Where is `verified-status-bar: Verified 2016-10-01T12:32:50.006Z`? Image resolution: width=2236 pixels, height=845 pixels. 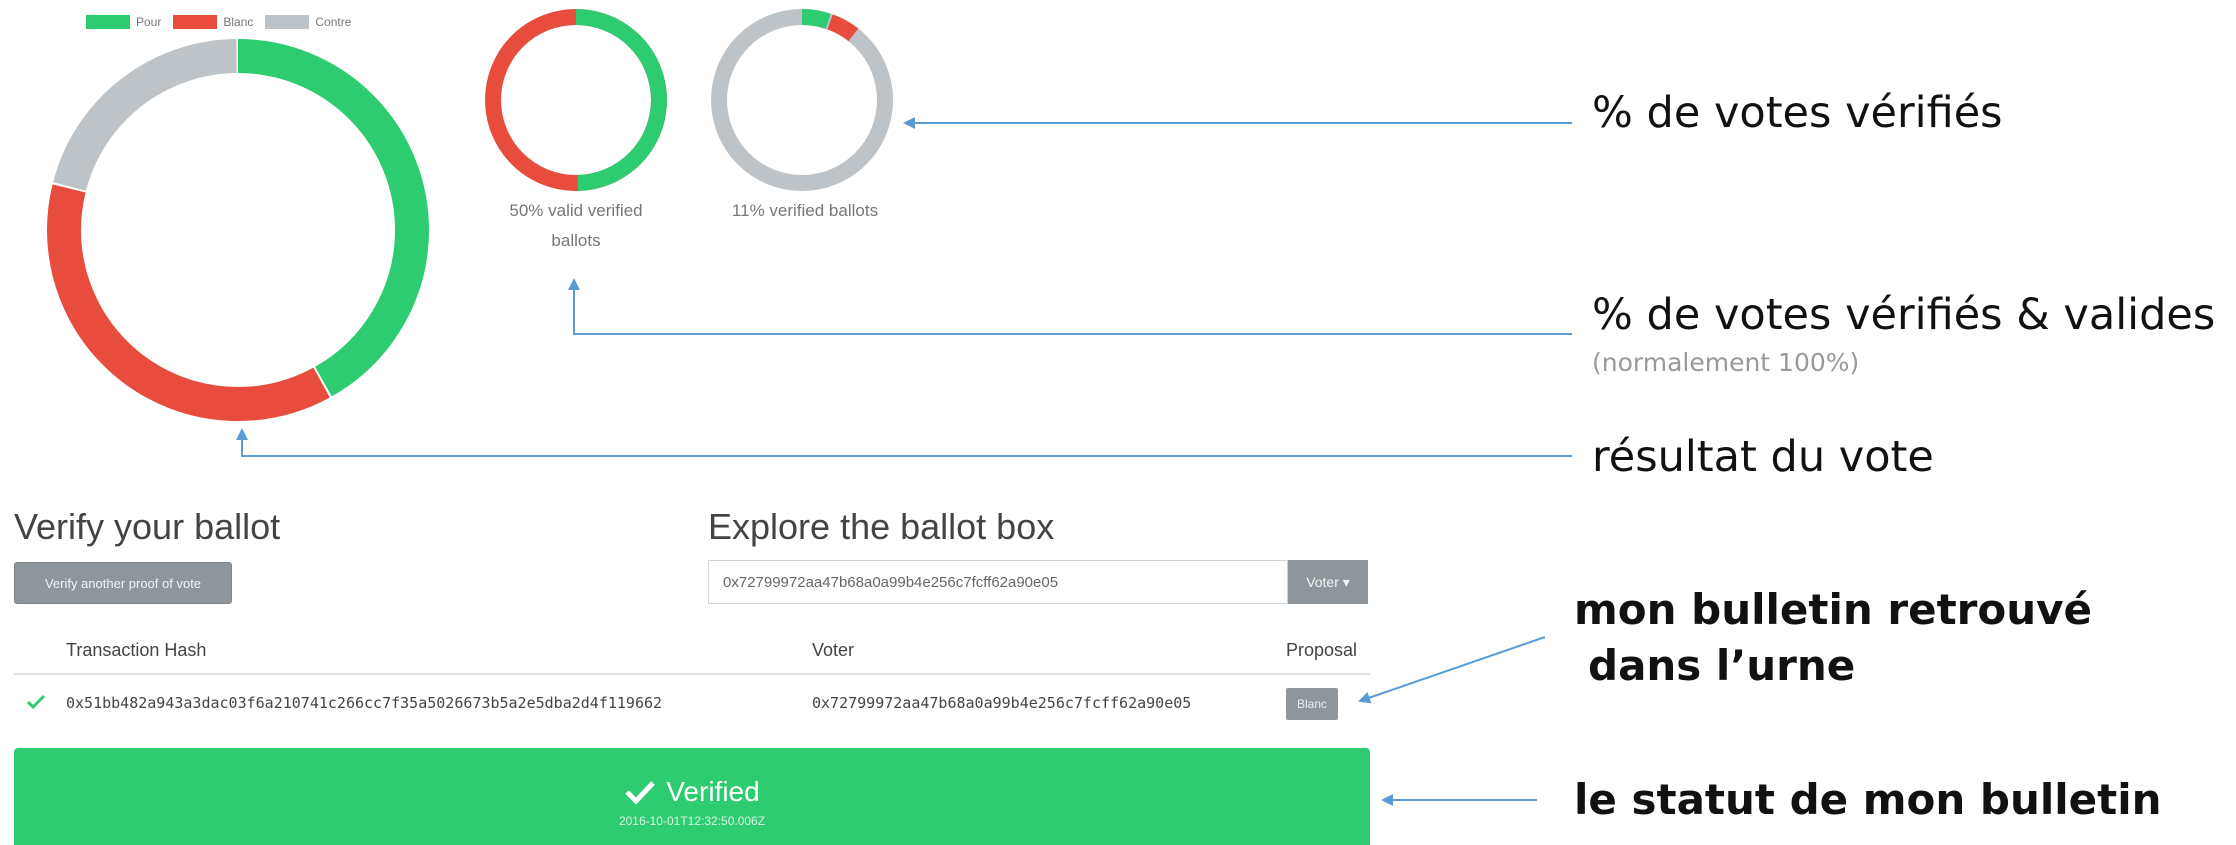 verified-status-bar: Verified 2016-10-01T12:32:50.006Z is located at coordinates (692, 796).